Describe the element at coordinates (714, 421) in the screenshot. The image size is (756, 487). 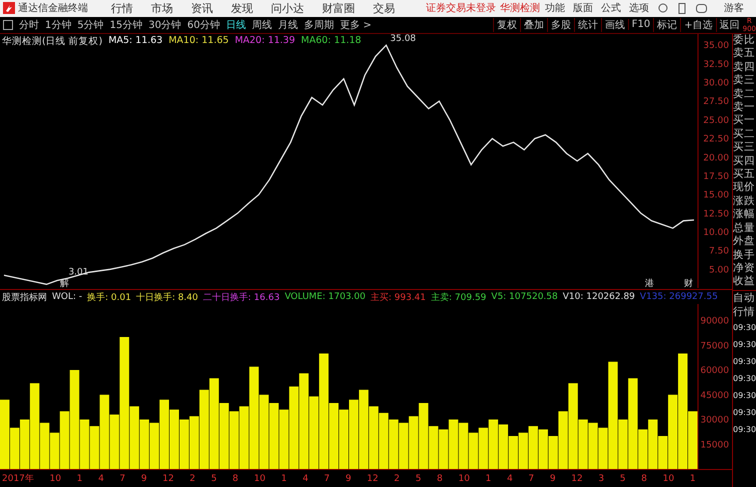
I see `volume-axis-label: 30000` at that location.